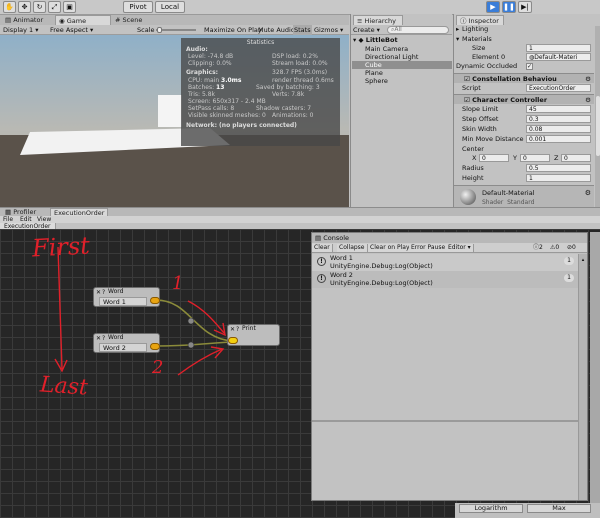 Image resolution: width=600 pixels, height=518 pixels. What do you see at coordinates (302, 30) in the screenshot?
I see `stats-toggle: Stats` at bounding box center [302, 30].